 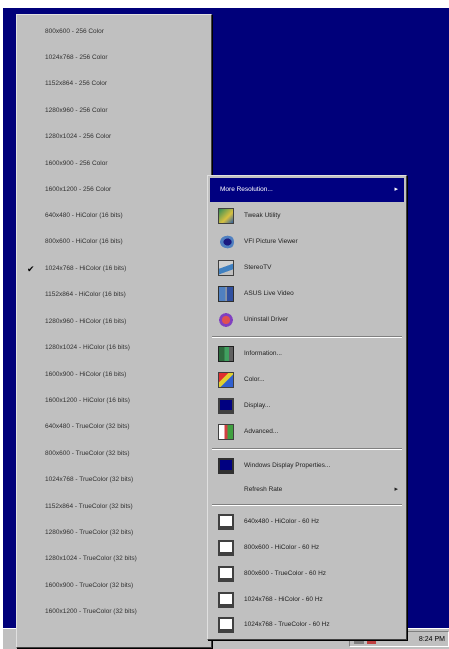 What do you see at coordinates (307, 320) in the screenshot?
I see `uninstall-driver-item: Uninstall Driver` at bounding box center [307, 320].